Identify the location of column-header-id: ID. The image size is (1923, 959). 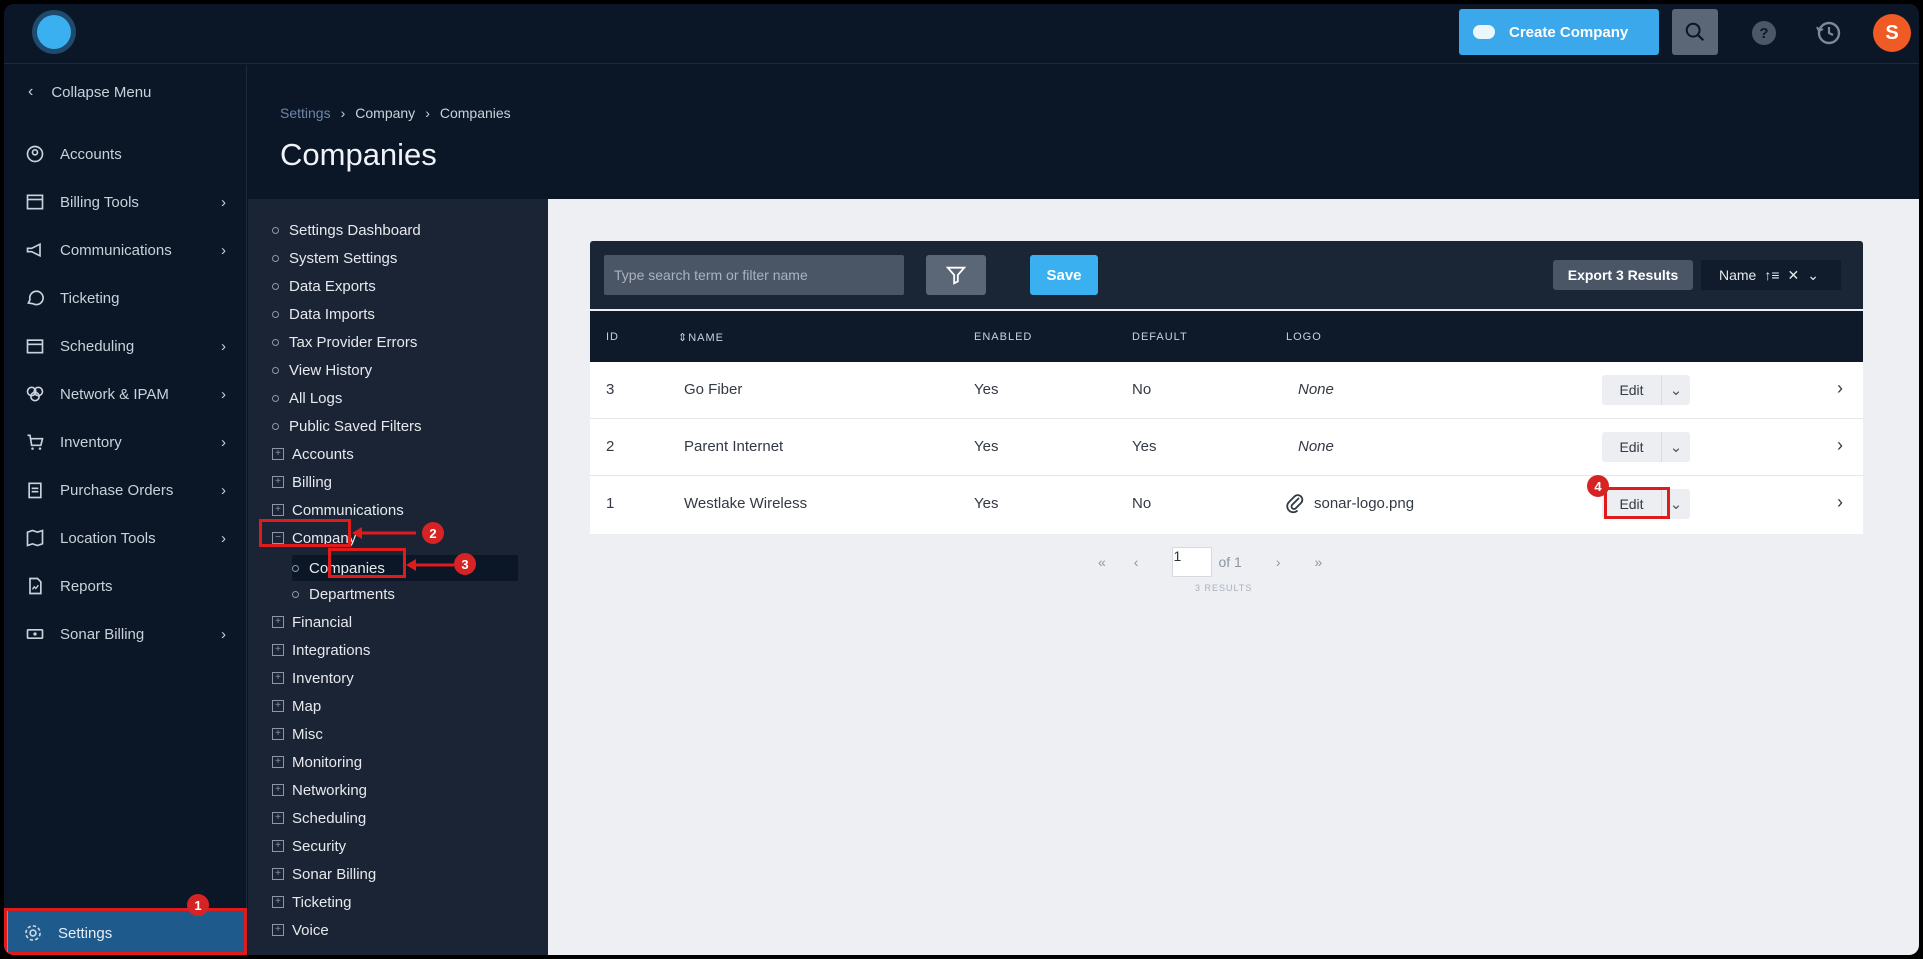
(612, 337).